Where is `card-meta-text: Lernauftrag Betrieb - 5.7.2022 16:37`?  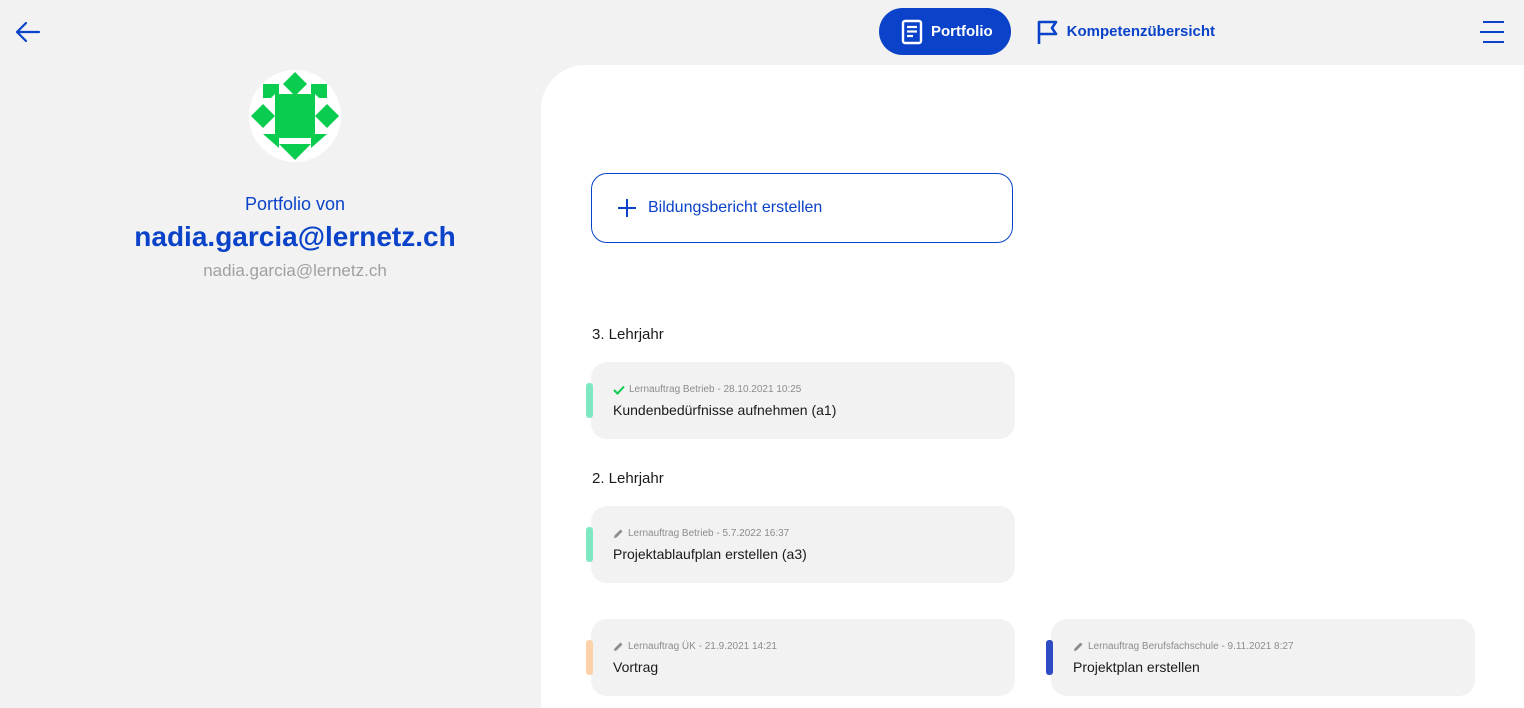 card-meta-text: Lernauftrag Betrieb - 5.7.2022 16:37 is located at coordinates (709, 533).